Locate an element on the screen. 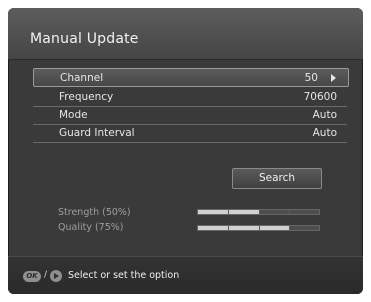 The height and width of the screenshot is (302, 371). quality-label: Quality (75%) is located at coordinates (91, 227).